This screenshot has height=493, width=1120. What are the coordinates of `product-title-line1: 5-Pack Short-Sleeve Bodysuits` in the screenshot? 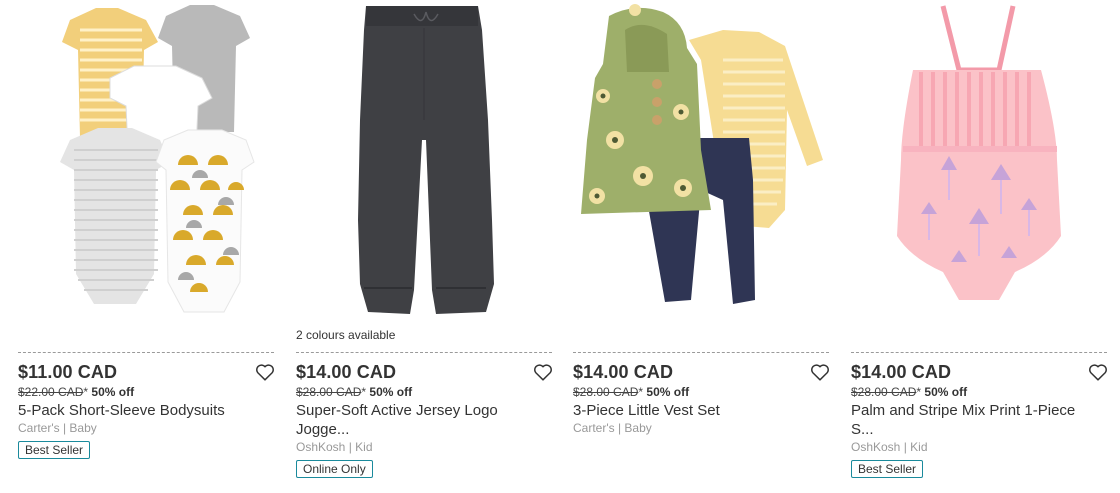 It's located at (121, 410).